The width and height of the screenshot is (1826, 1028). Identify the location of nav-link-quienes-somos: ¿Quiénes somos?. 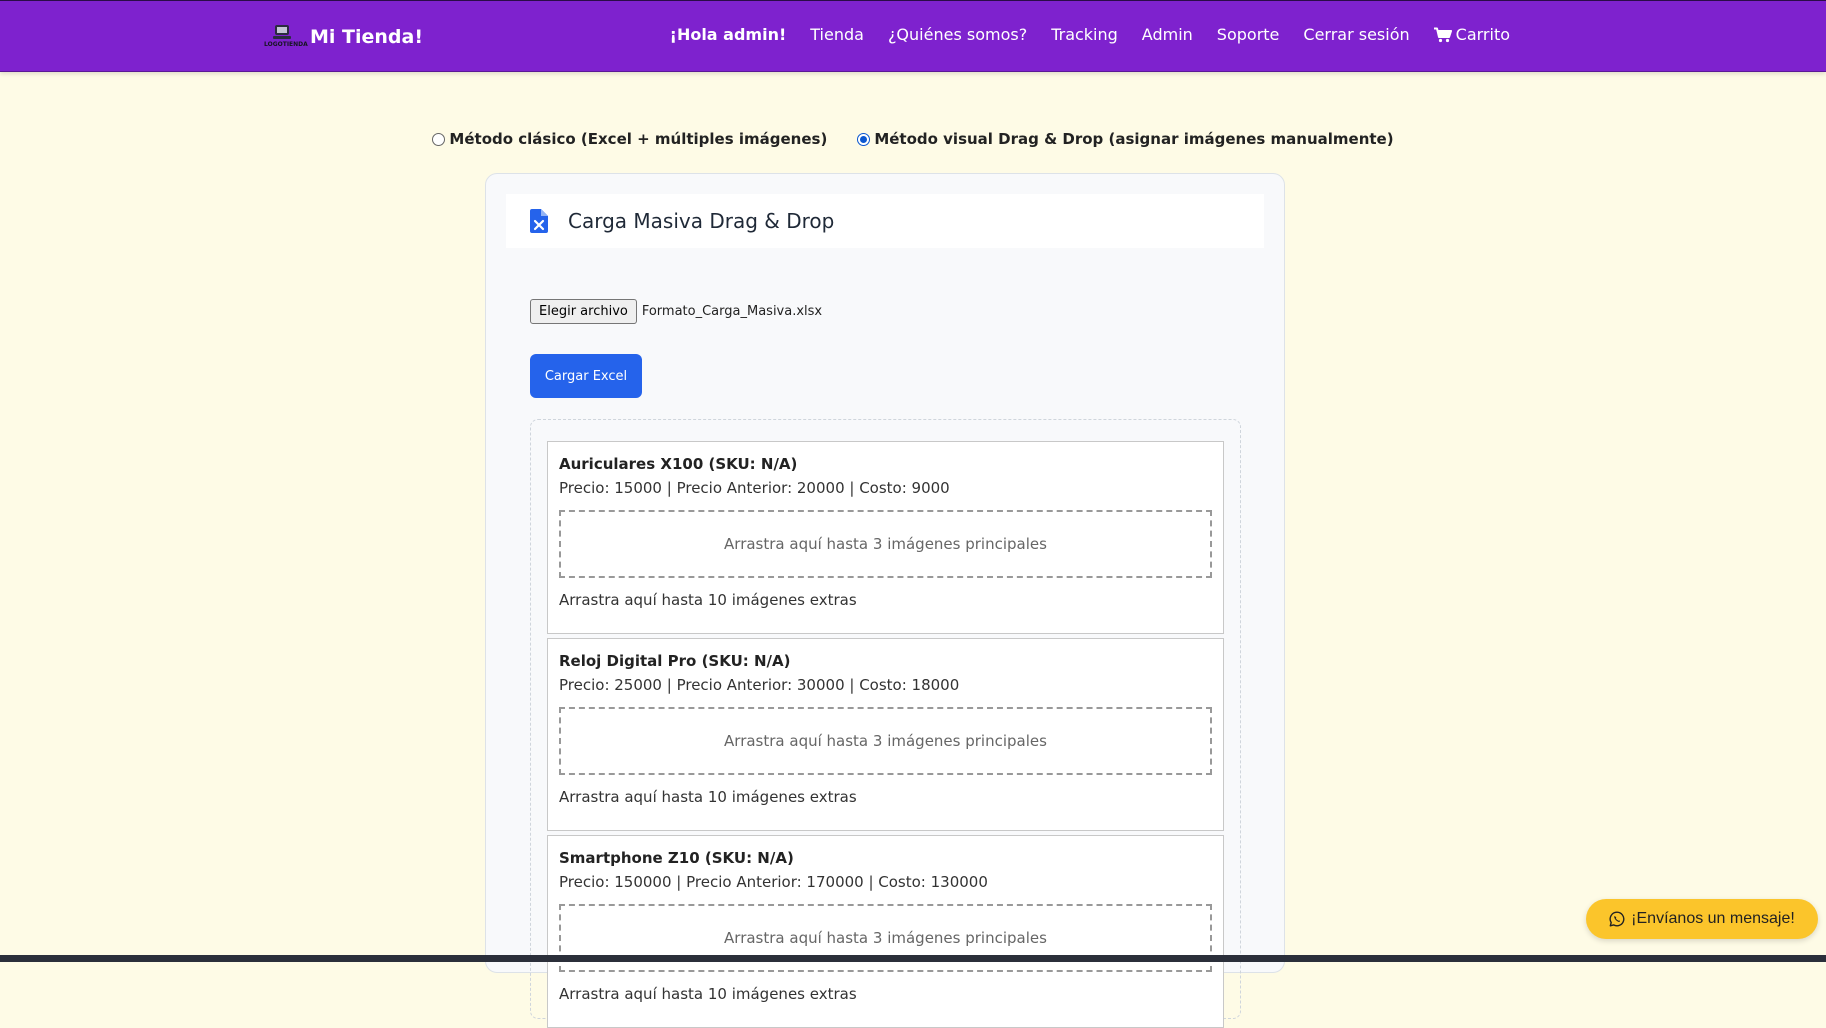
(957, 34).